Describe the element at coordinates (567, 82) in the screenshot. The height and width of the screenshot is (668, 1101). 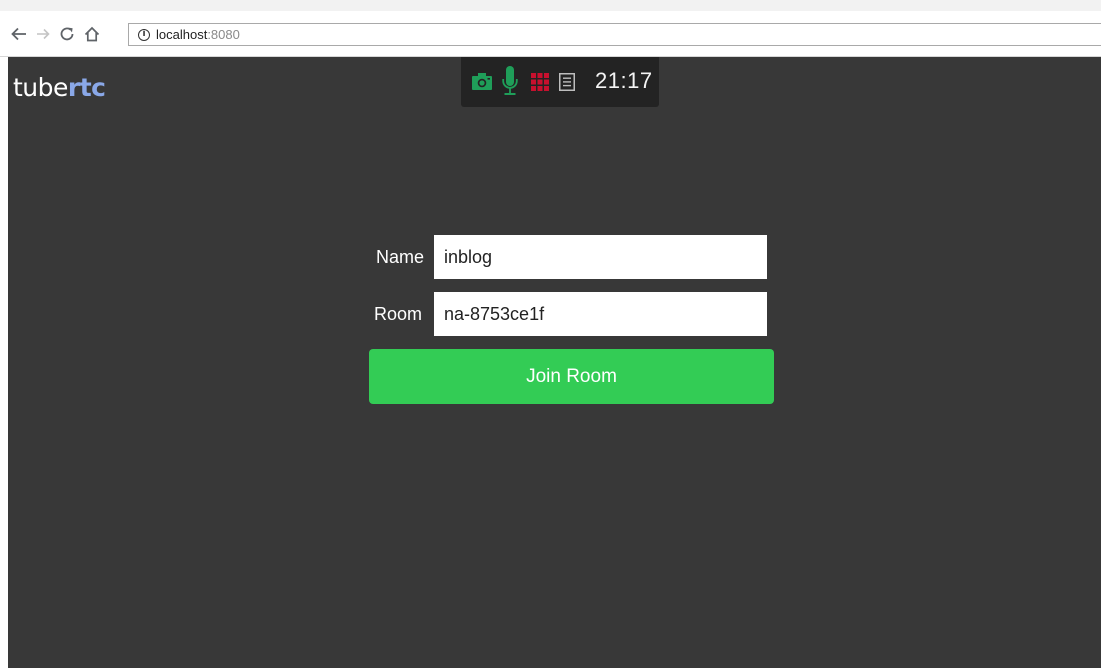
I see `document-icon` at that location.